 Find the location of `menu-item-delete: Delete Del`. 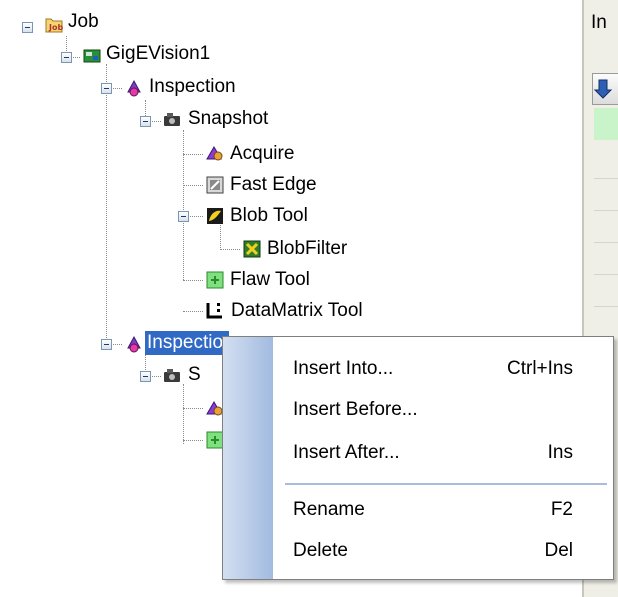

menu-item-delete: Delete Del is located at coordinates (443, 551).